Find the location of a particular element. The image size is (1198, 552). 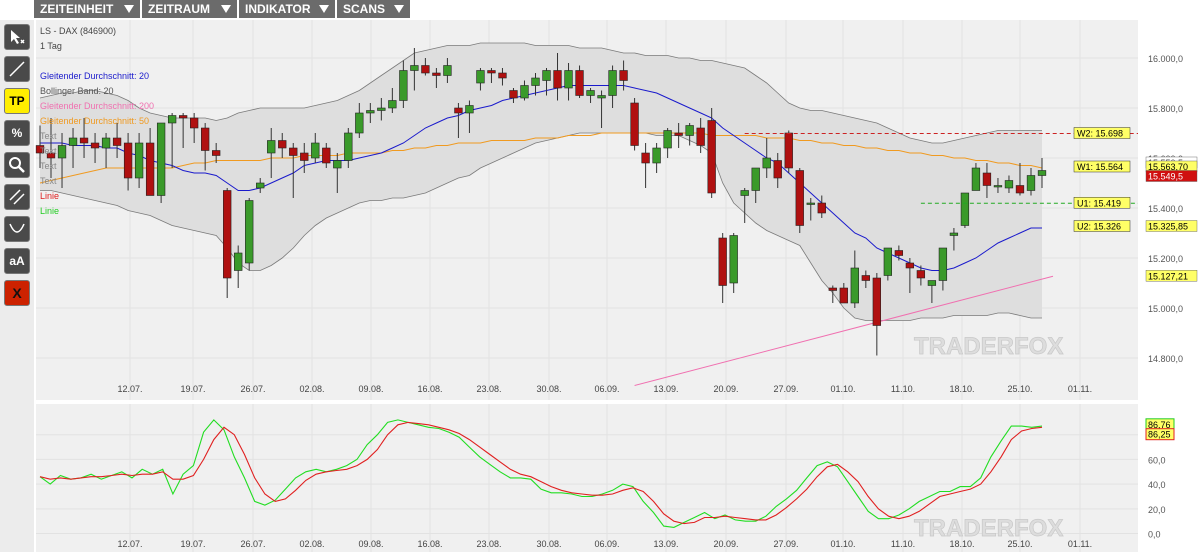

stoch-x-tick: 12.07. is located at coordinates (129, 544).